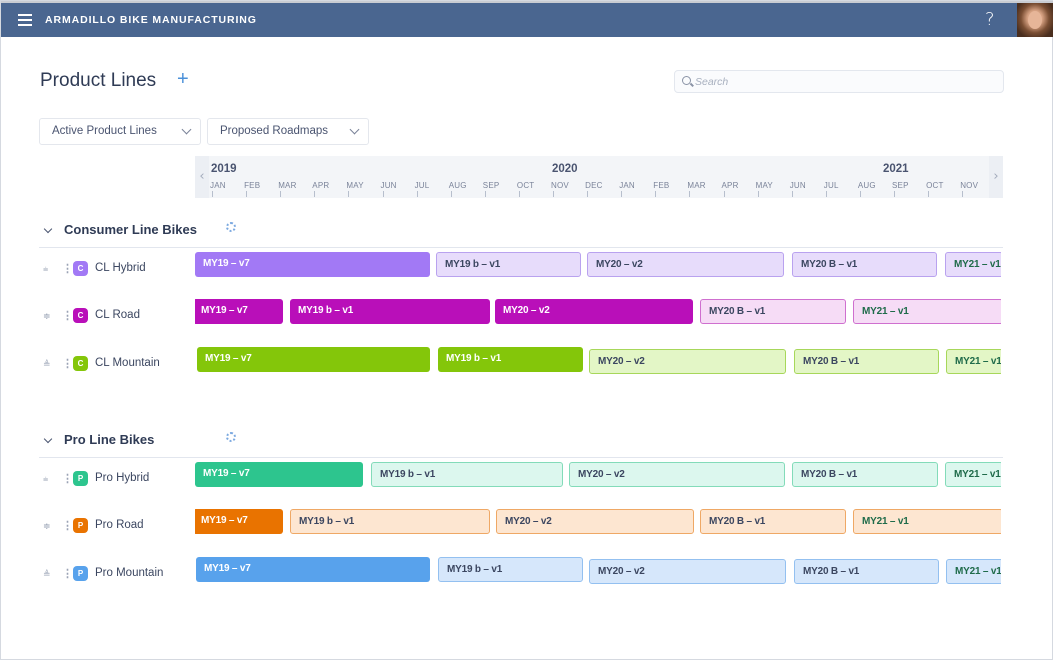  Describe the element at coordinates (354, 129) in the screenshot. I see `chevron-down-icon` at that location.